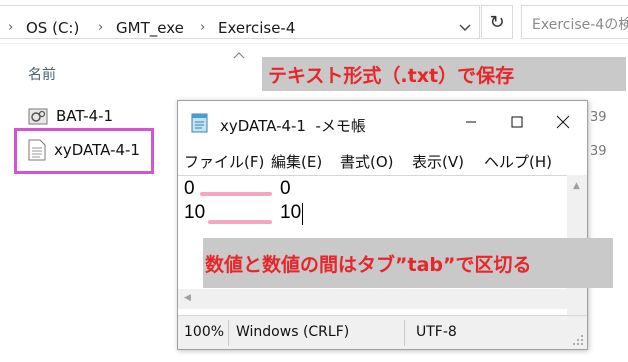 This screenshot has height=362, width=628. What do you see at coordinates (372, 299) in the screenshot?
I see `horizontal-scrollbar: ◀` at bounding box center [372, 299].